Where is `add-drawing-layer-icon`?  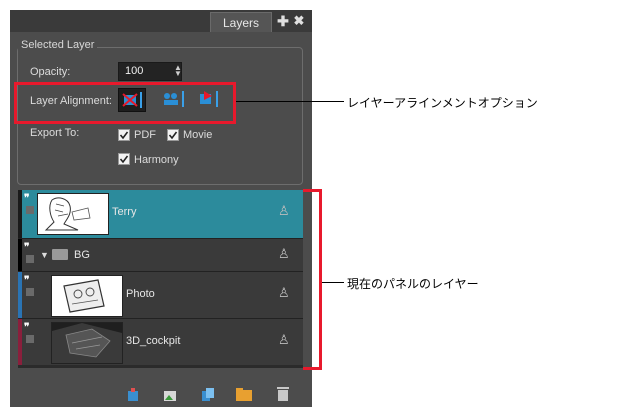 add-drawing-layer-icon is located at coordinates (133, 394).